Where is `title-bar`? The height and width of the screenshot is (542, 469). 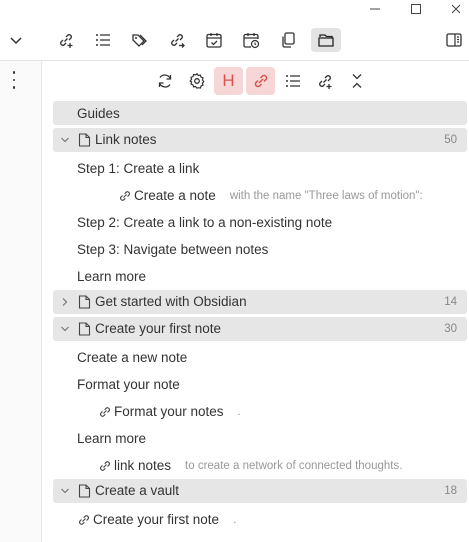
title-bar is located at coordinates (234, 10).